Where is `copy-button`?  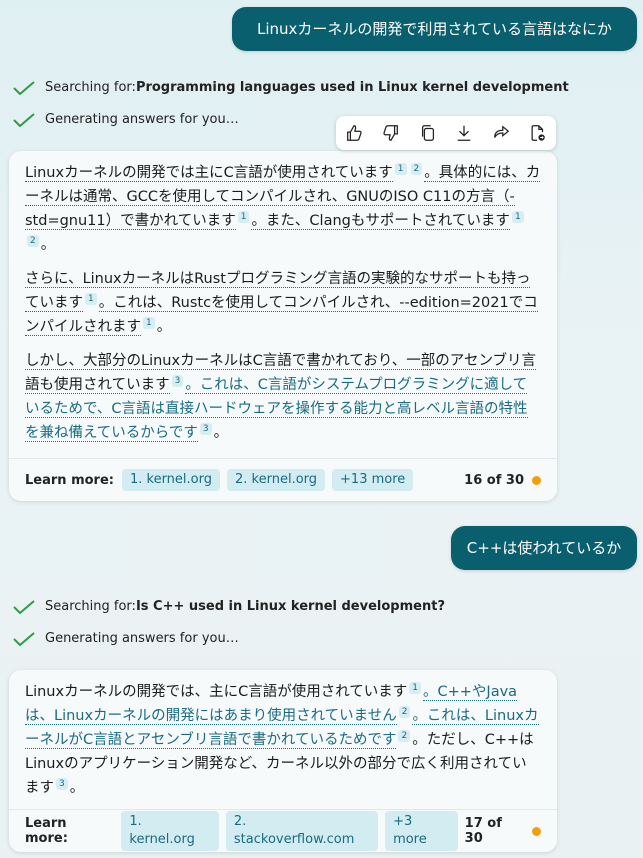 copy-button is located at coordinates (428, 133).